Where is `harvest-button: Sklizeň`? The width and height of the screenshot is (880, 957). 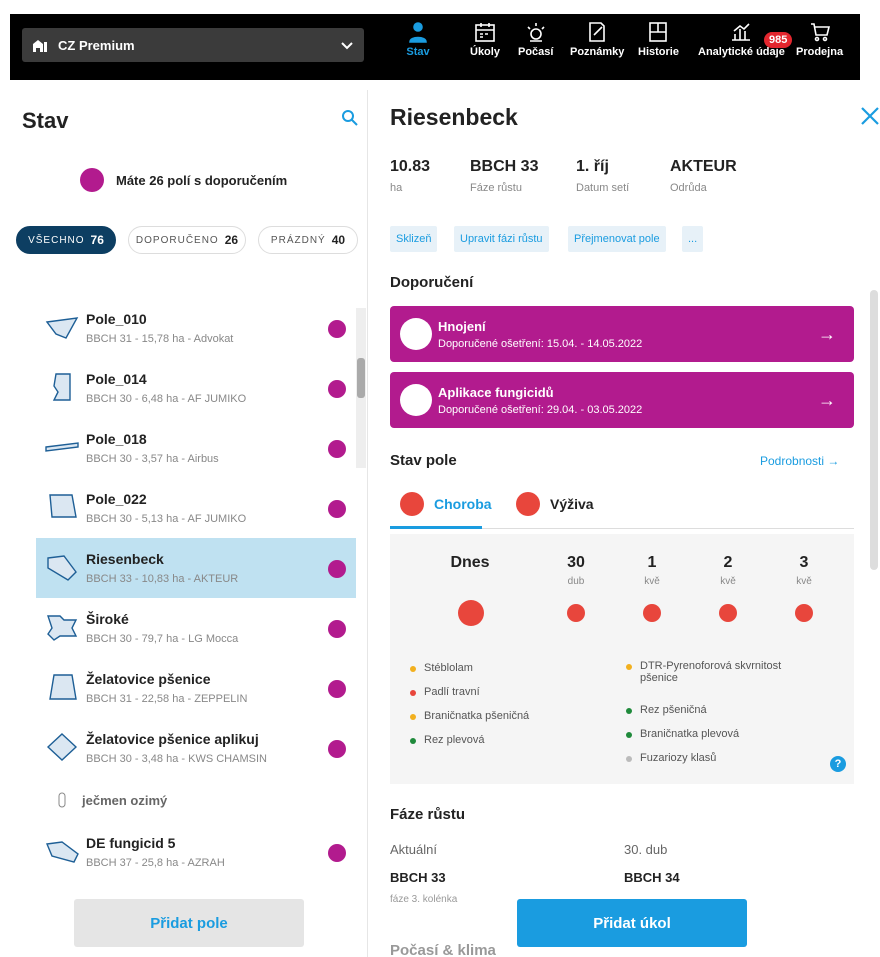
harvest-button: Sklizeň is located at coordinates (414, 239).